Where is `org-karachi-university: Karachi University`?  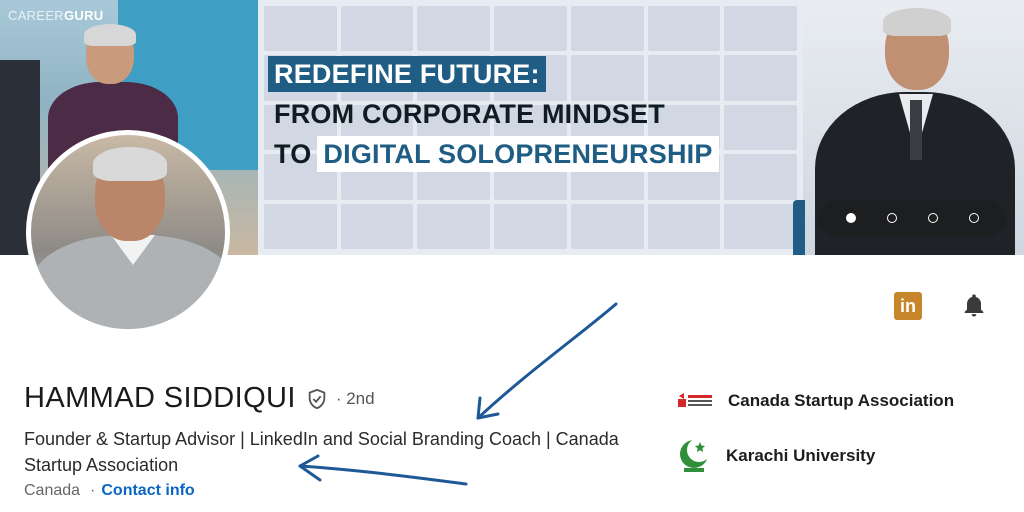
org-karachi-university: Karachi University is located at coordinates (775, 456).